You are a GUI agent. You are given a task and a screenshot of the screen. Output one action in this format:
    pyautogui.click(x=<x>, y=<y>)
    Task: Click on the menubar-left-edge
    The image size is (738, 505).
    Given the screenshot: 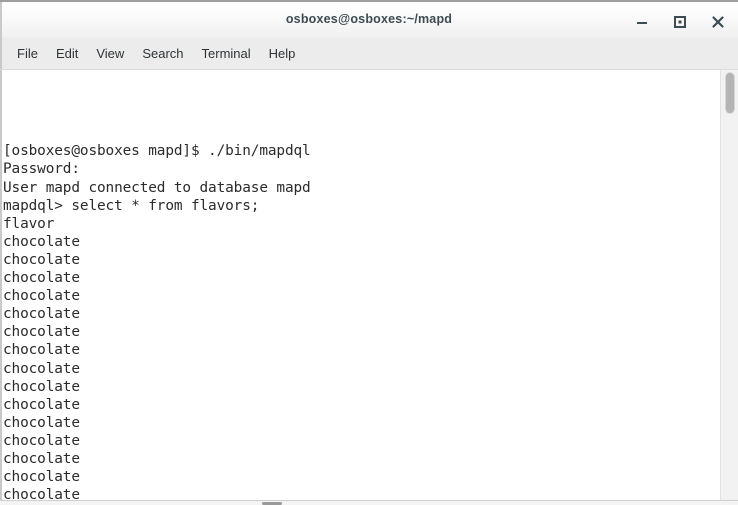 What is the action you would take?
    pyautogui.click(x=1, y=53)
    